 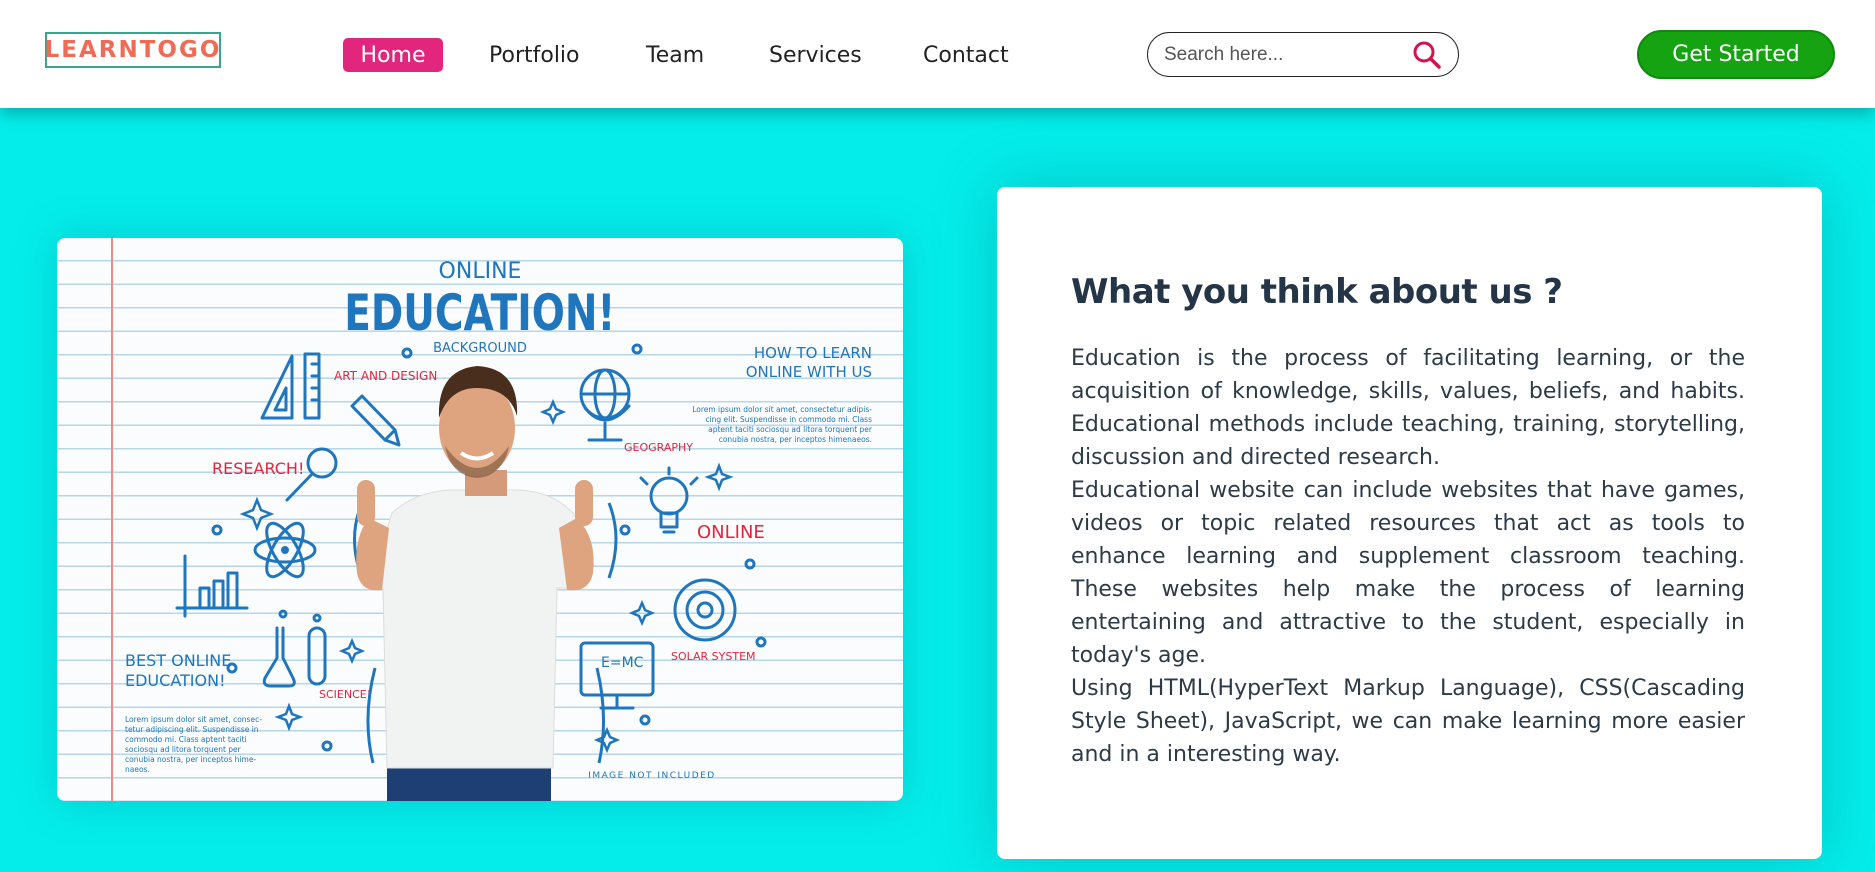 What do you see at coordinates (193, 719) in the screenshot?
I see `svg-text:Lorem ipsum dolor sit amet, co: Lorem ipsum dolor sit amet, consec-` at bounding box center [193, 719].